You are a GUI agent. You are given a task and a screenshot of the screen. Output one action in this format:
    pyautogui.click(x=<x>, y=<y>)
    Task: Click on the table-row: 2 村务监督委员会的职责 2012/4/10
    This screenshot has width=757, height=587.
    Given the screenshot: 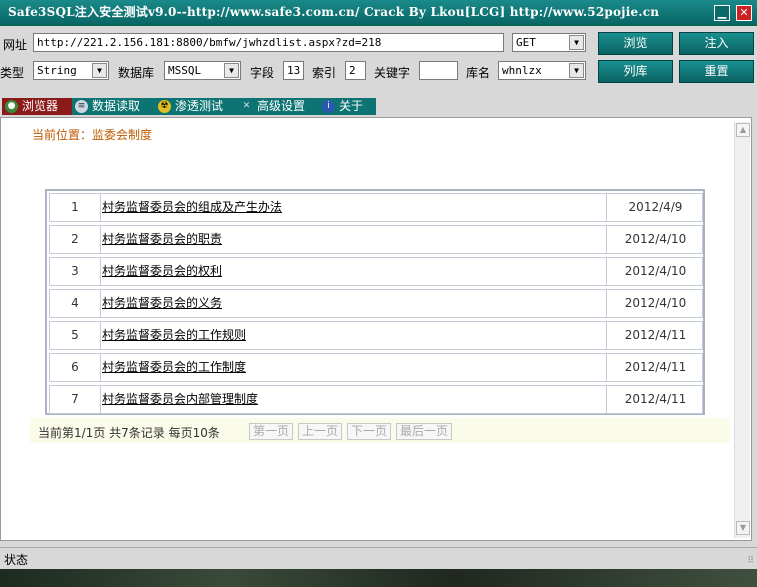 What is the action you would take?
    pyautogui.click(x=376, y=239)
    